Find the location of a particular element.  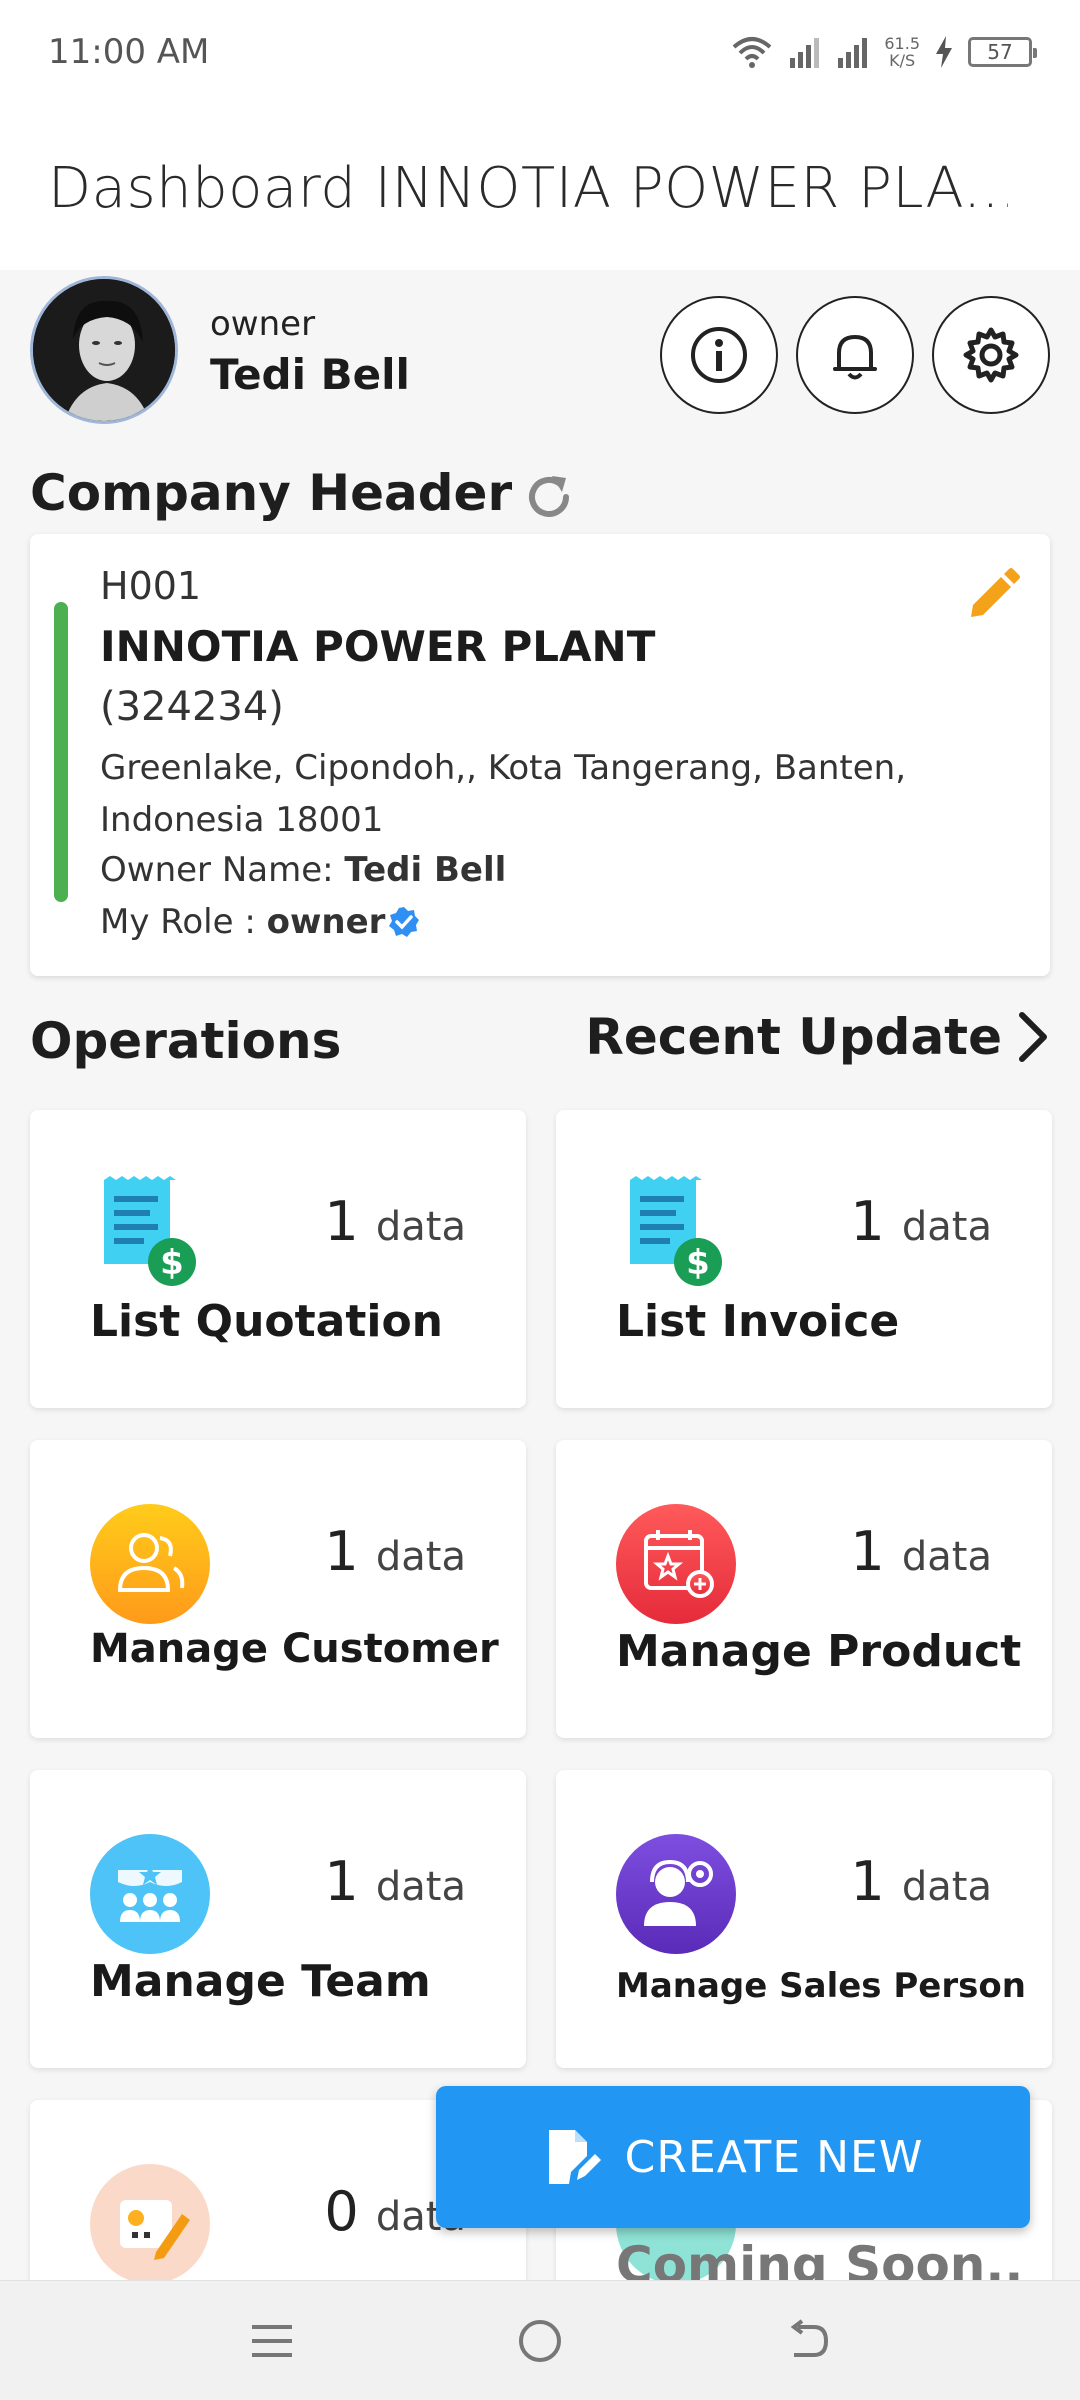

team-icon is located at coordinates (150, 1894).